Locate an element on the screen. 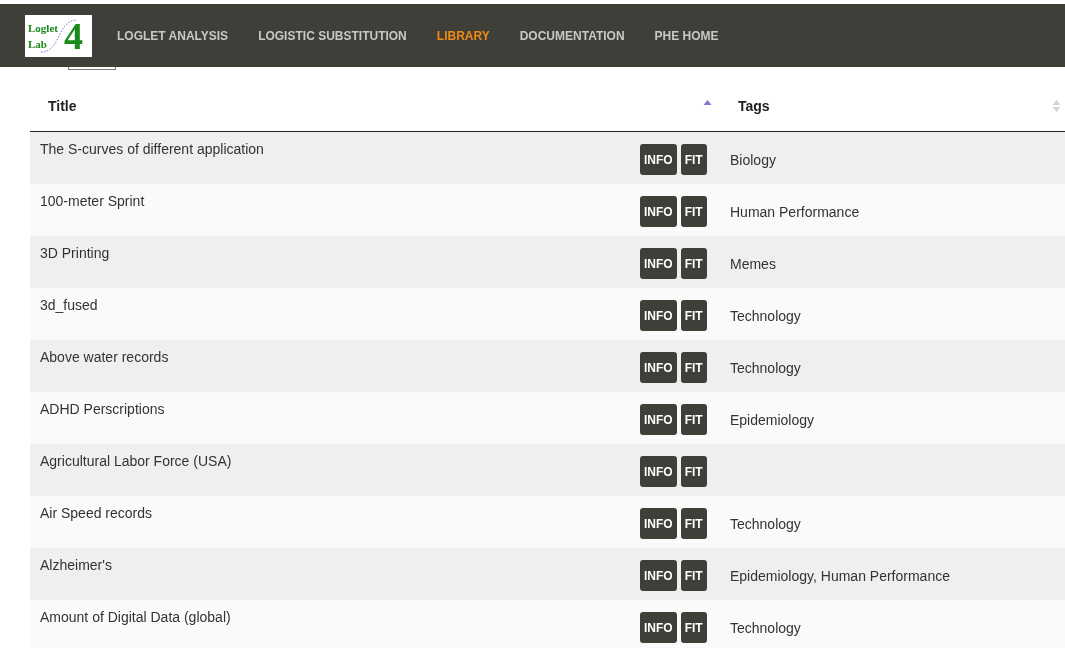 The image size is (1065, 648). title-cell-text: 3d_fused is located at coordinates (69, 305).